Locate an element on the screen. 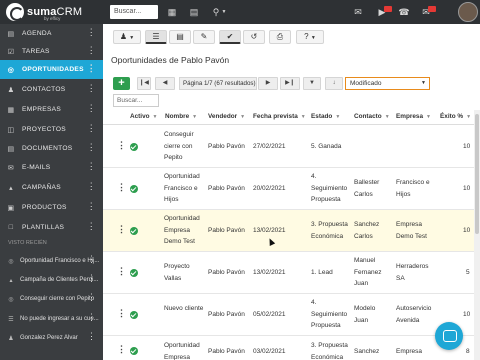  cell-nombre: Oportunidad Empresa is located at coordinates (184, 350).